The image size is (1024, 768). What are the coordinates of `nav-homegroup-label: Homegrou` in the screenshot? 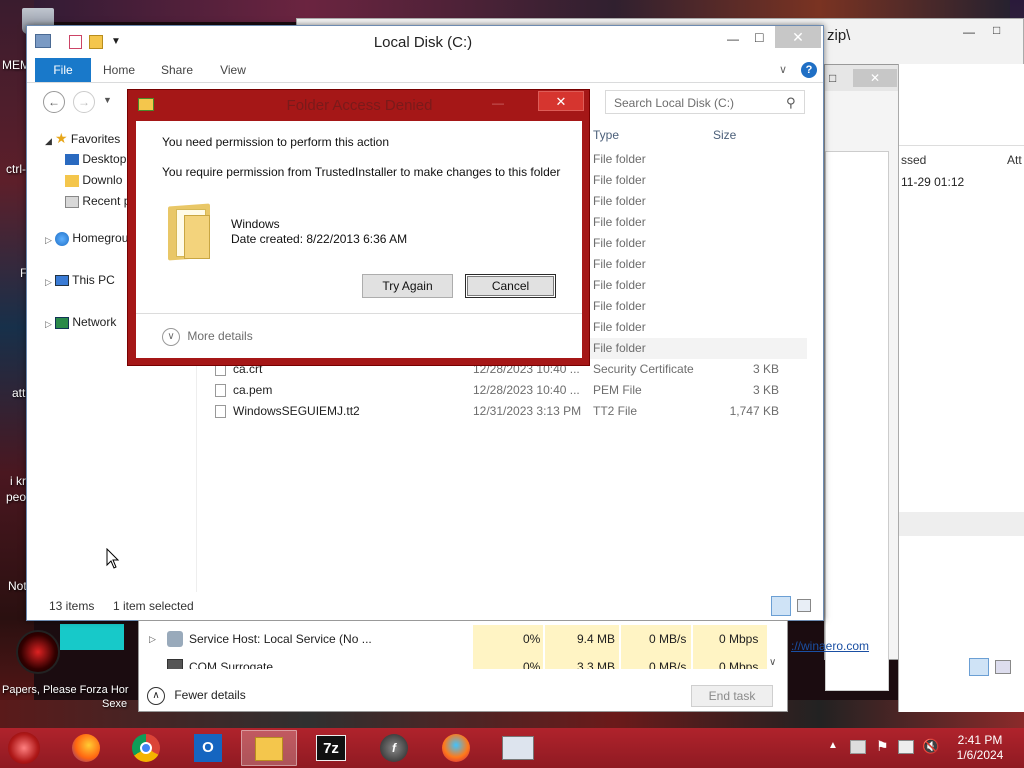 It's located at (100, 238).